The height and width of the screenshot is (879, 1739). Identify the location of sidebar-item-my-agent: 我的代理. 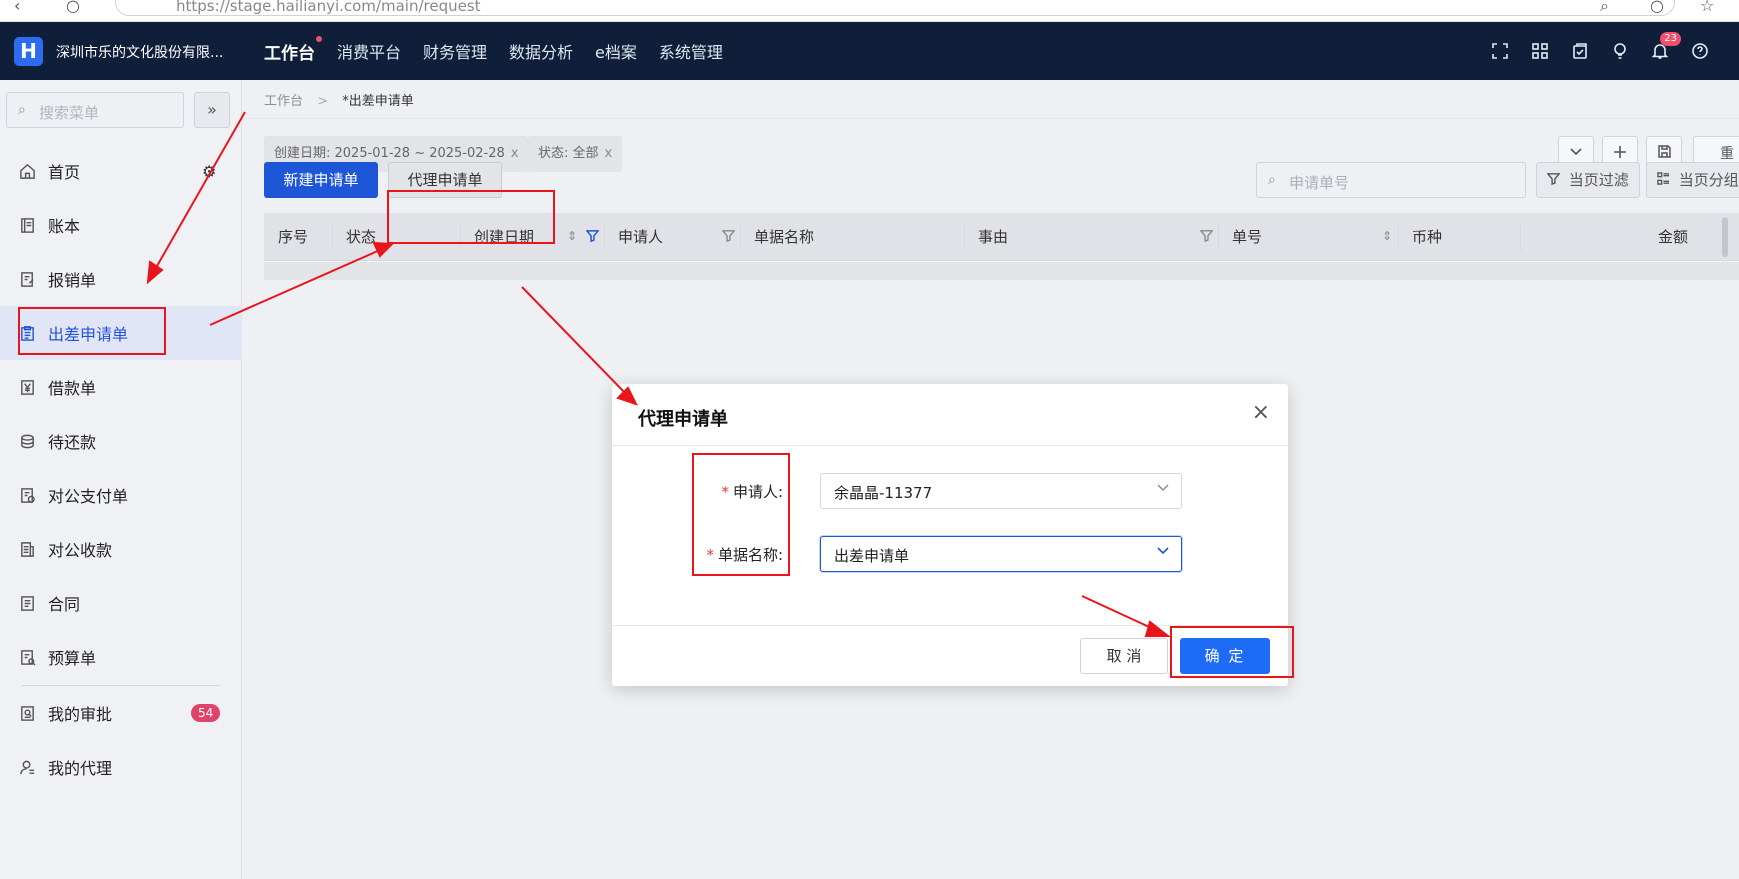
(121, 767).